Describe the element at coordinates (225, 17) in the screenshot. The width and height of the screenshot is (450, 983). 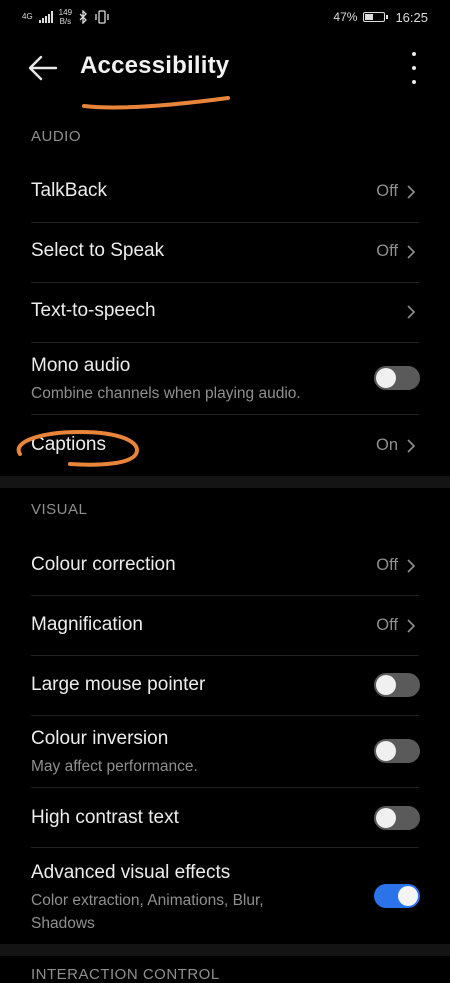
I see `status-bar: 4G 149 B/s 47% 16:25` at that location.